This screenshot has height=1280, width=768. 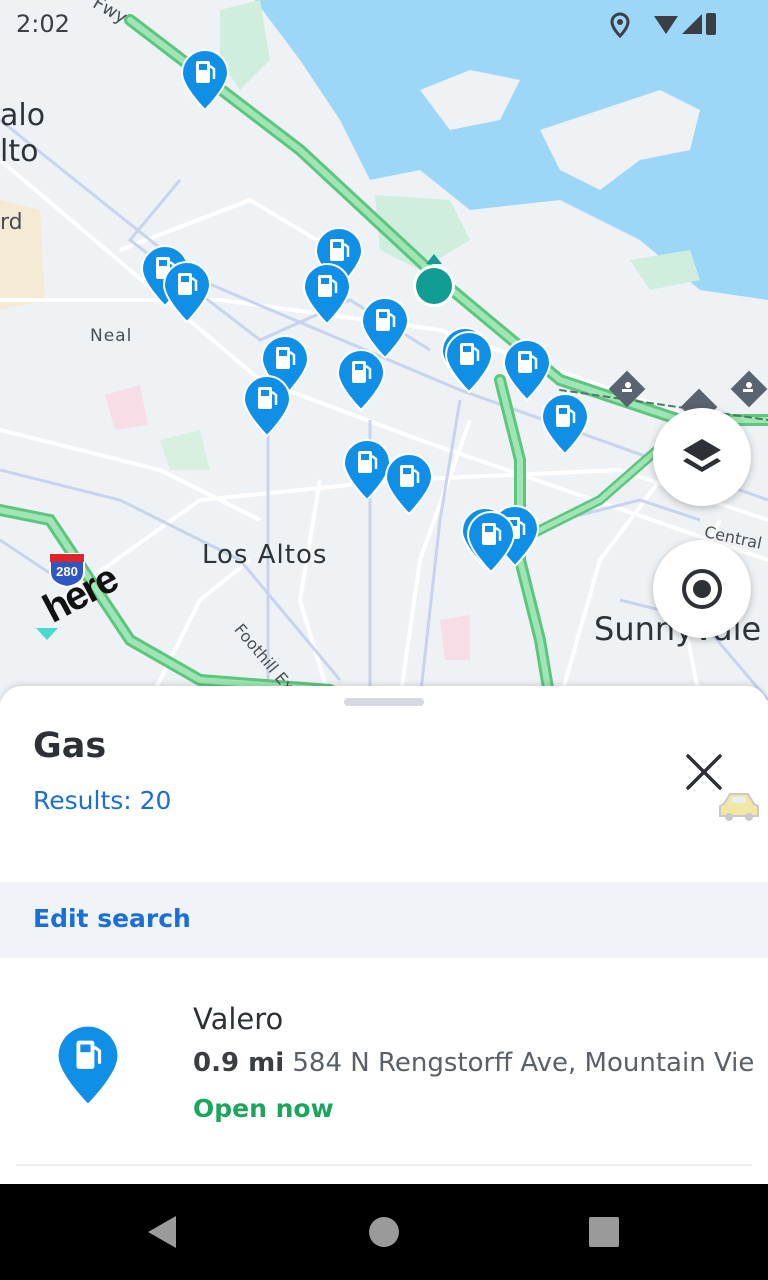 What do you see at coordinates (384, 24) in the screenshot?
I see `status-bar: 2:02` at bounding box center [384, 24].